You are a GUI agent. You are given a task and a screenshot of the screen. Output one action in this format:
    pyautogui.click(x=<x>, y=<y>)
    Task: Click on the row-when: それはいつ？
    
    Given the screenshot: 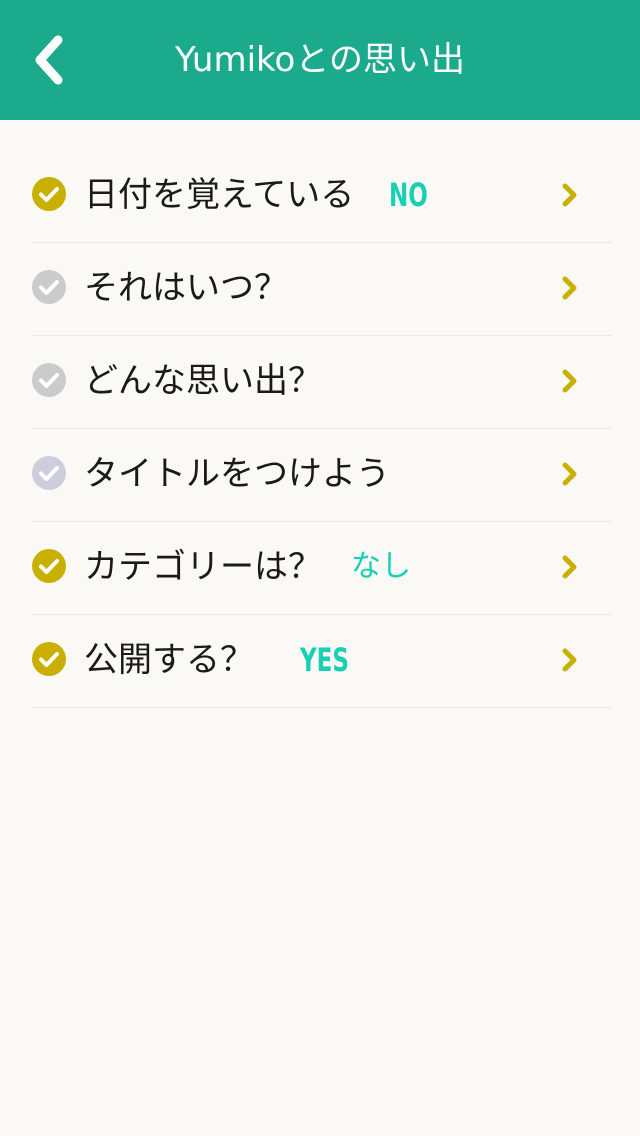 What is the action you would take?
    pyautogui.click(x=322, y=289)
    